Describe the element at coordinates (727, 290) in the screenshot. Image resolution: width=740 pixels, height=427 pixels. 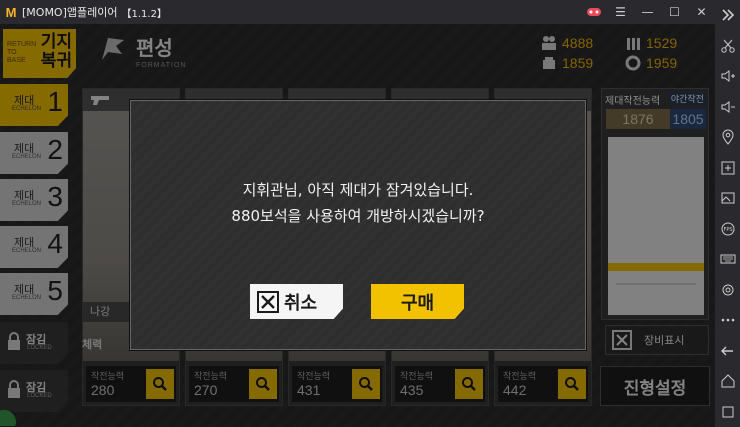
I see `rotate-icon` at that location.